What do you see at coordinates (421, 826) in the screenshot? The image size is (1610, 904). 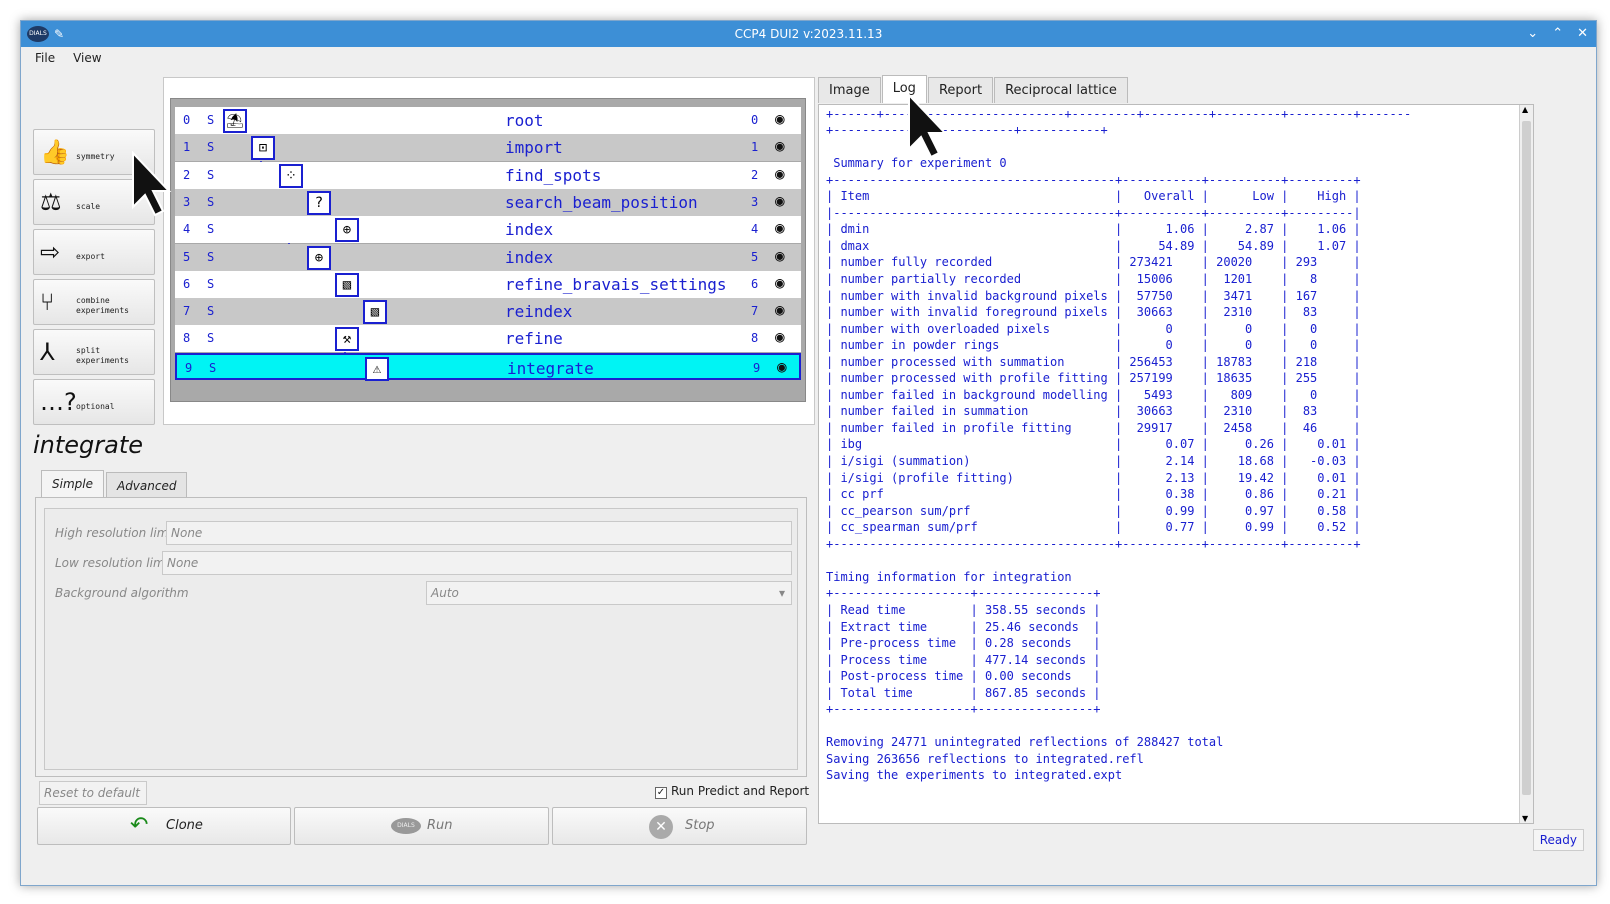 I see `run-button: DIALS Run` at bounding box center [421, 826].